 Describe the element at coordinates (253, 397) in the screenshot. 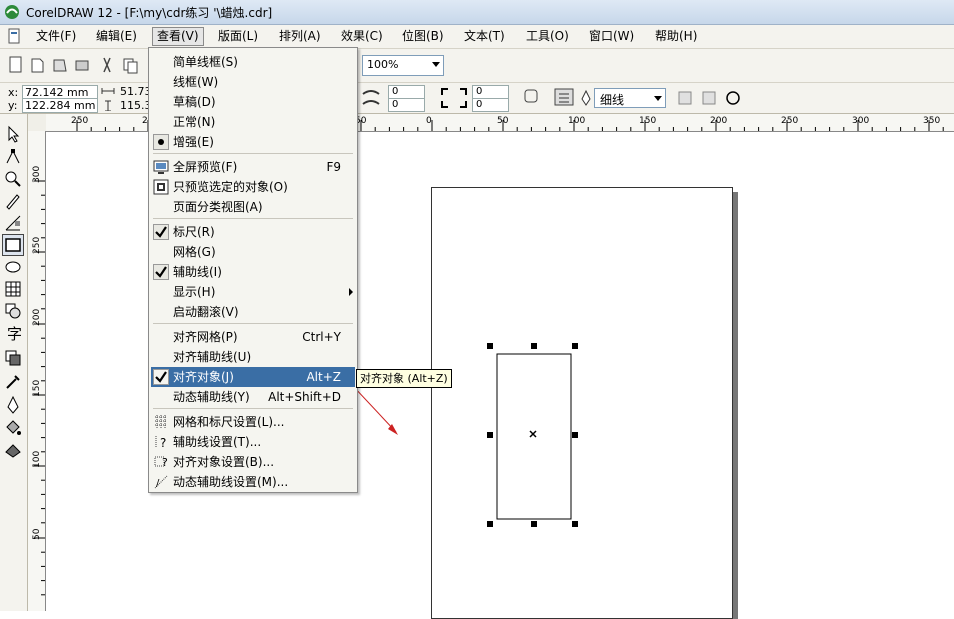

I see `view-menu-item: 动态辅助线(Y) Alt+Shift+D` at that location.